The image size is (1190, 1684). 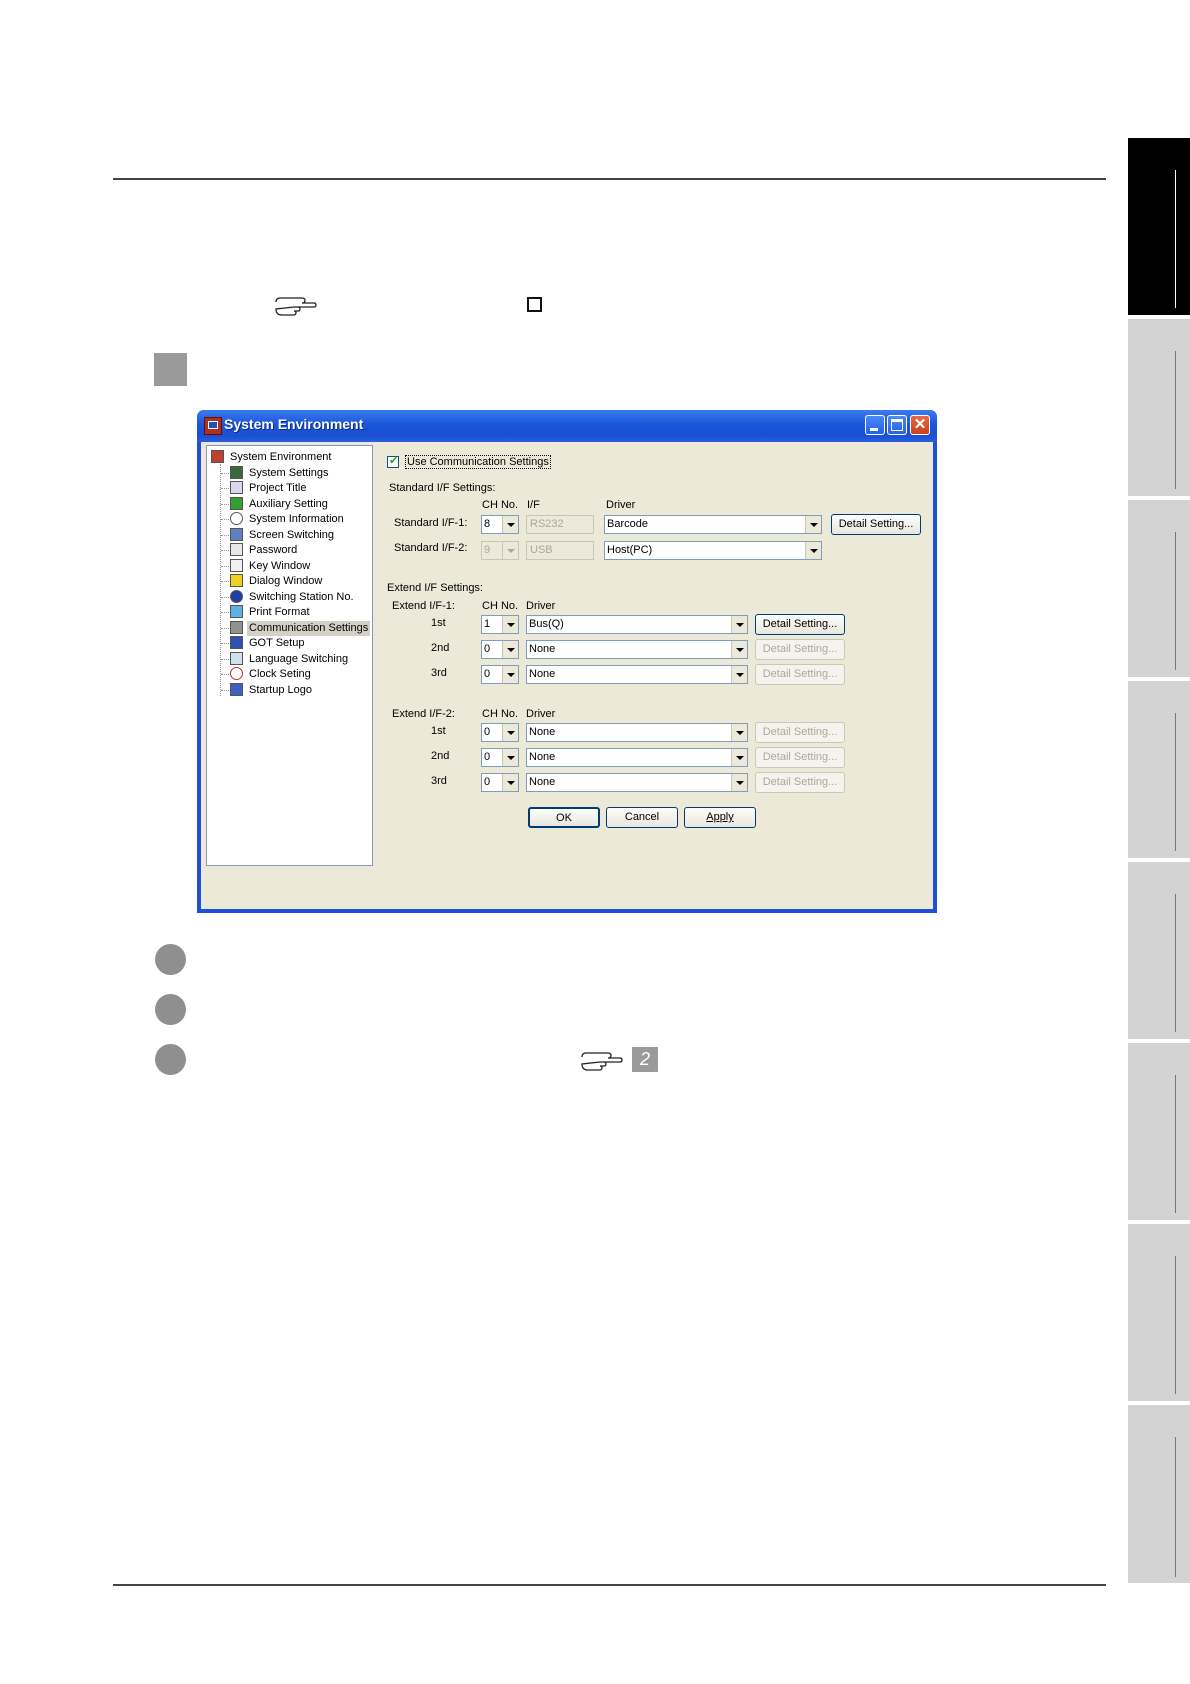 I want to click on ext1-row3-driver-select: None, so click(x=637, y=674).